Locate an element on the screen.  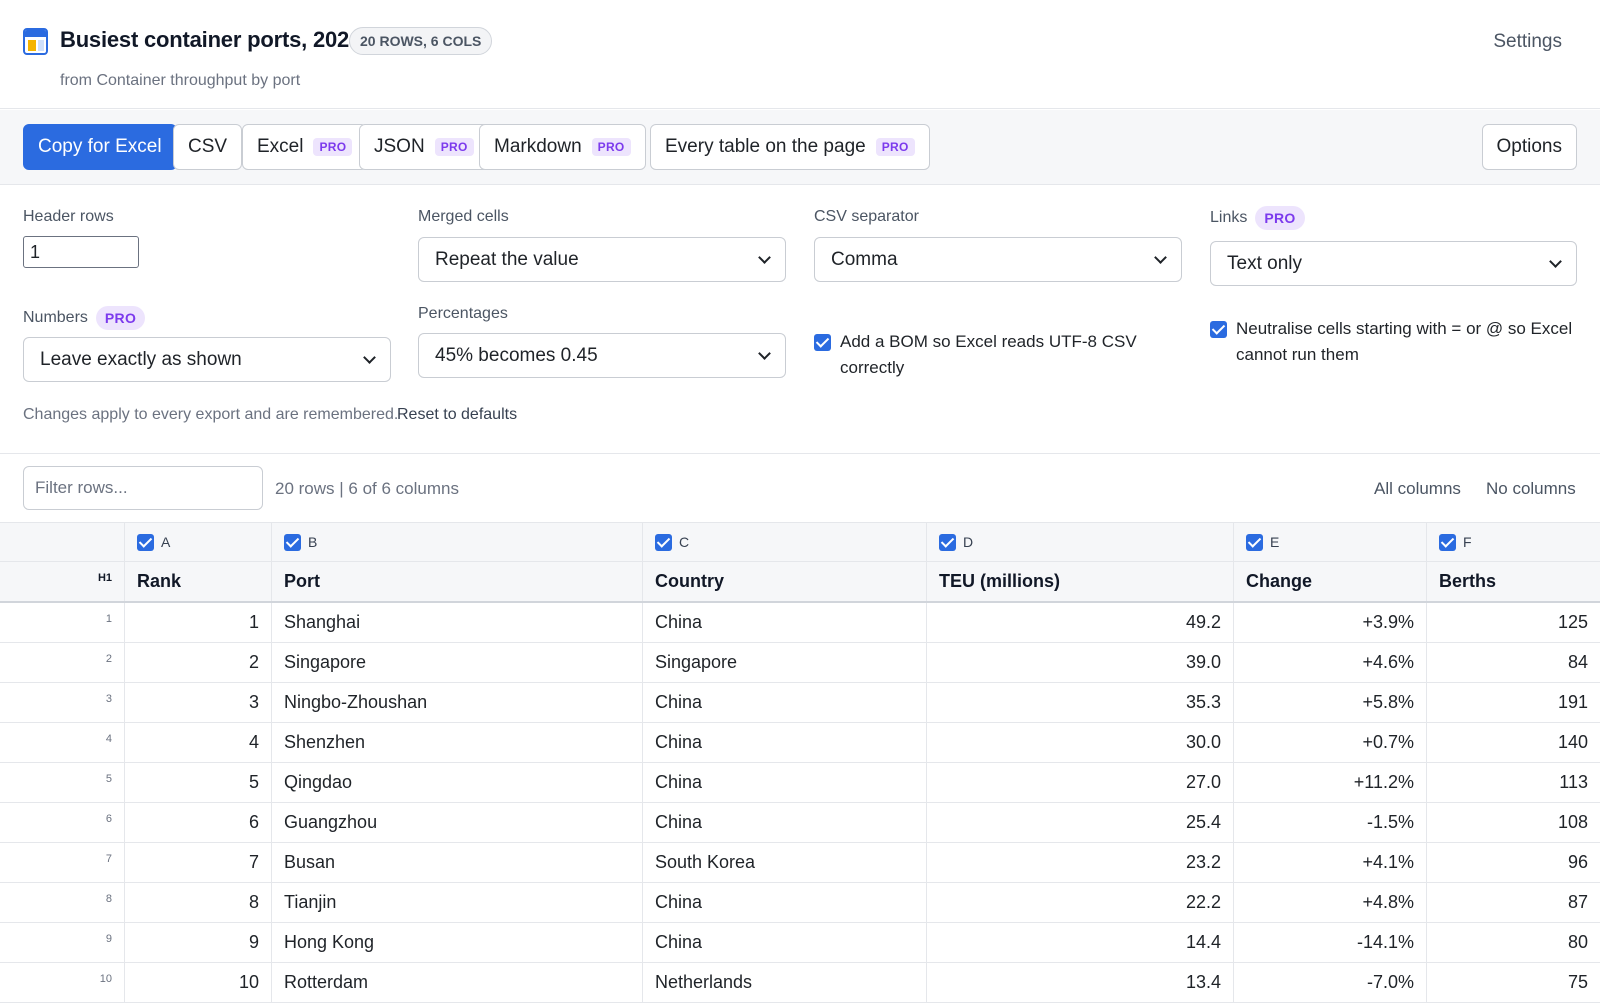
column-header: Change is located at coordinates (1329, 581).